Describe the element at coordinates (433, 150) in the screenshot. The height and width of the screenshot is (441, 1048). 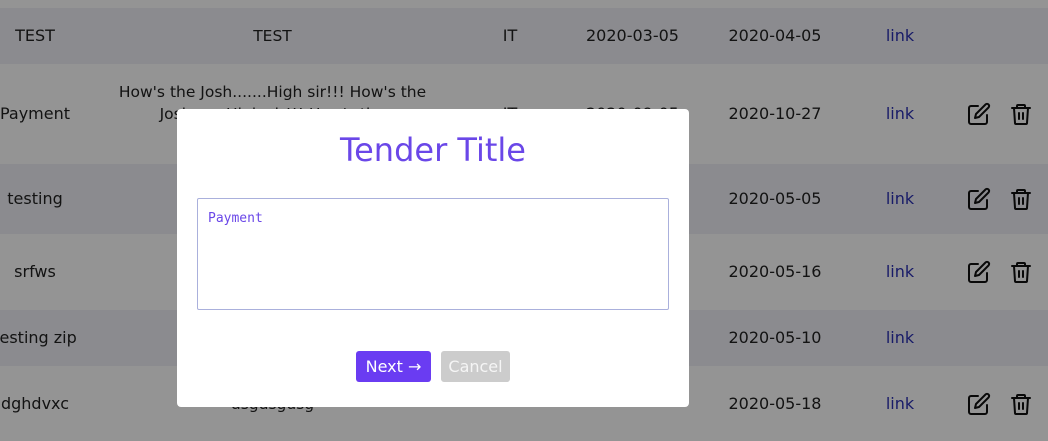
I see `dialog-title: Tender Title` at that location.